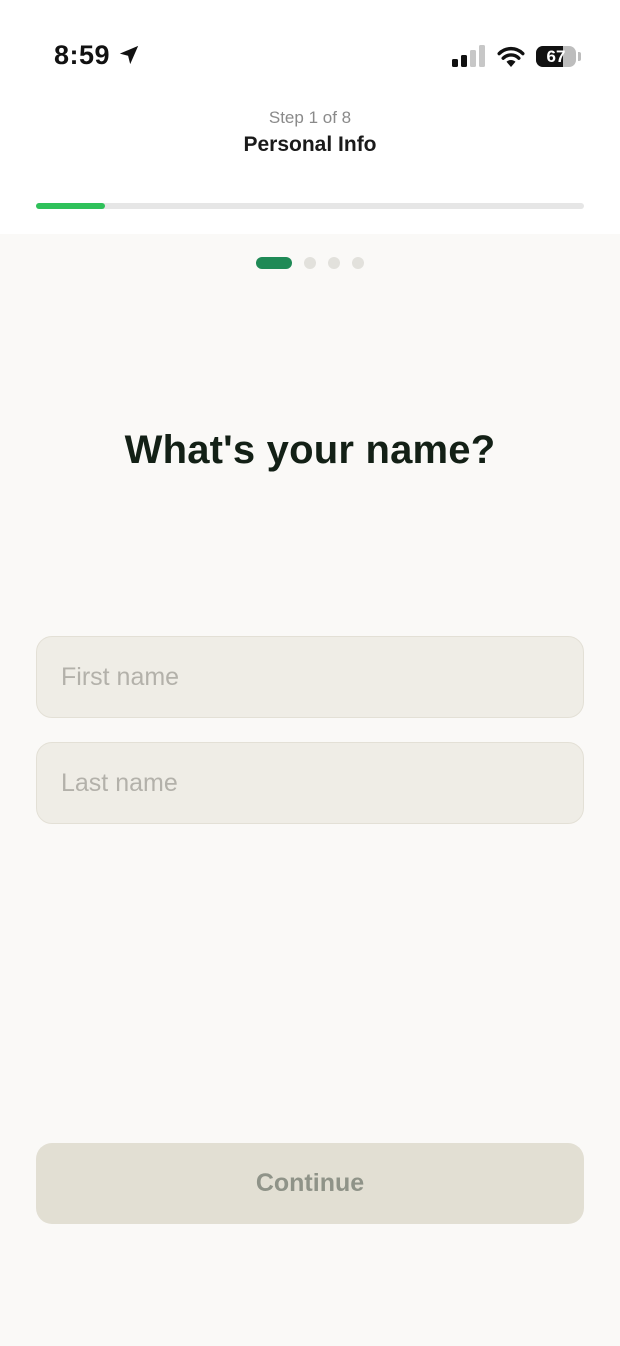 Image resolution: width=620 pixels, height=1346 pixels. What do you see at coordinates (556, 56) in the screenshot?
I see `battery-percent: 67` at bounding box center [556, 56].